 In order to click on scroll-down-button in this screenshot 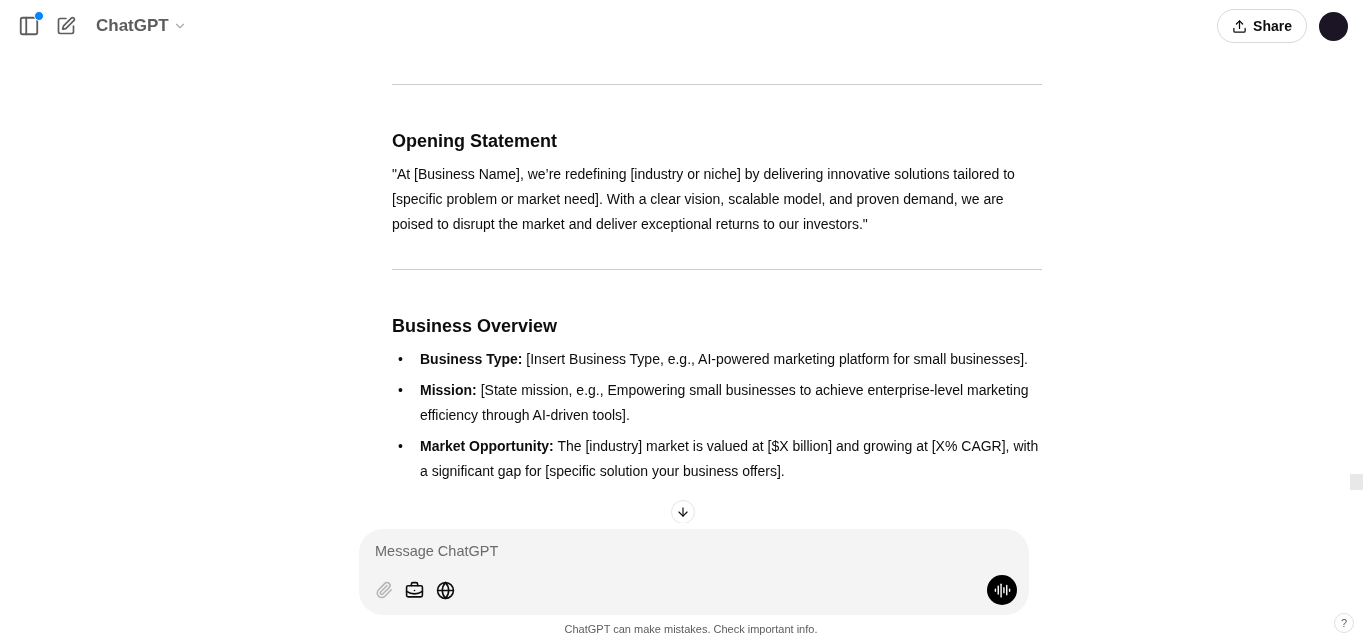, I will do `click(683, 511)`.